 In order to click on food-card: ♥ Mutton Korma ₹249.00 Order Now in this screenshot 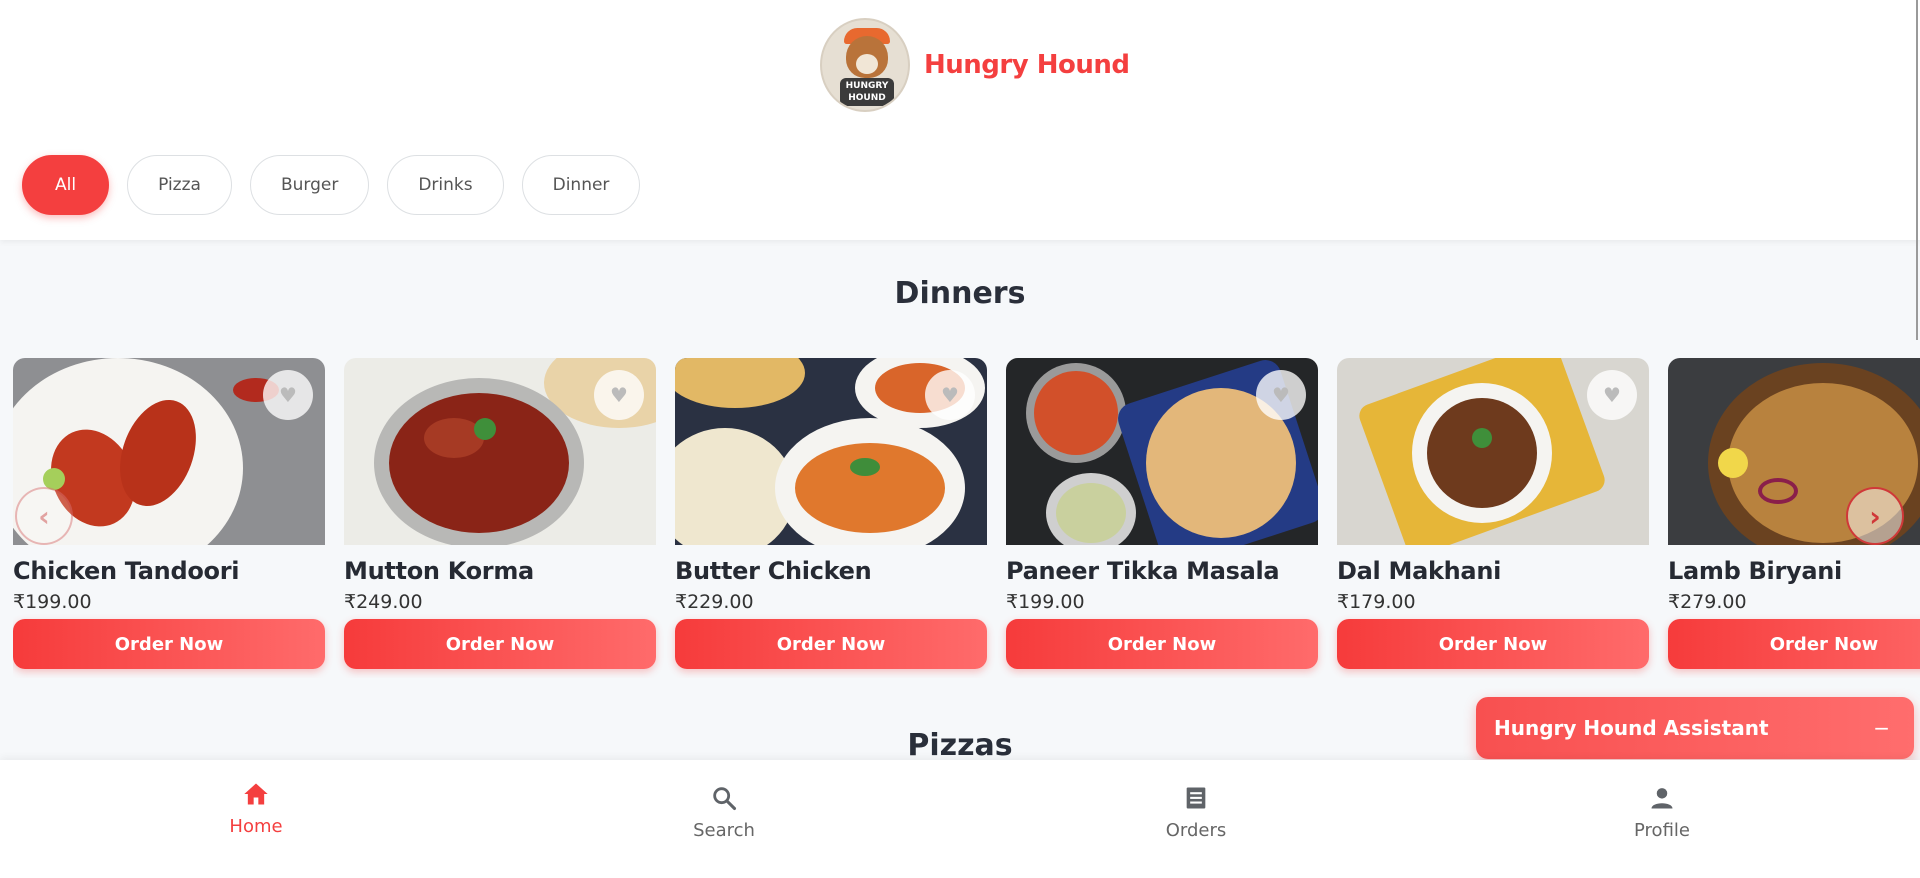, I will do `click(500, 513)`.